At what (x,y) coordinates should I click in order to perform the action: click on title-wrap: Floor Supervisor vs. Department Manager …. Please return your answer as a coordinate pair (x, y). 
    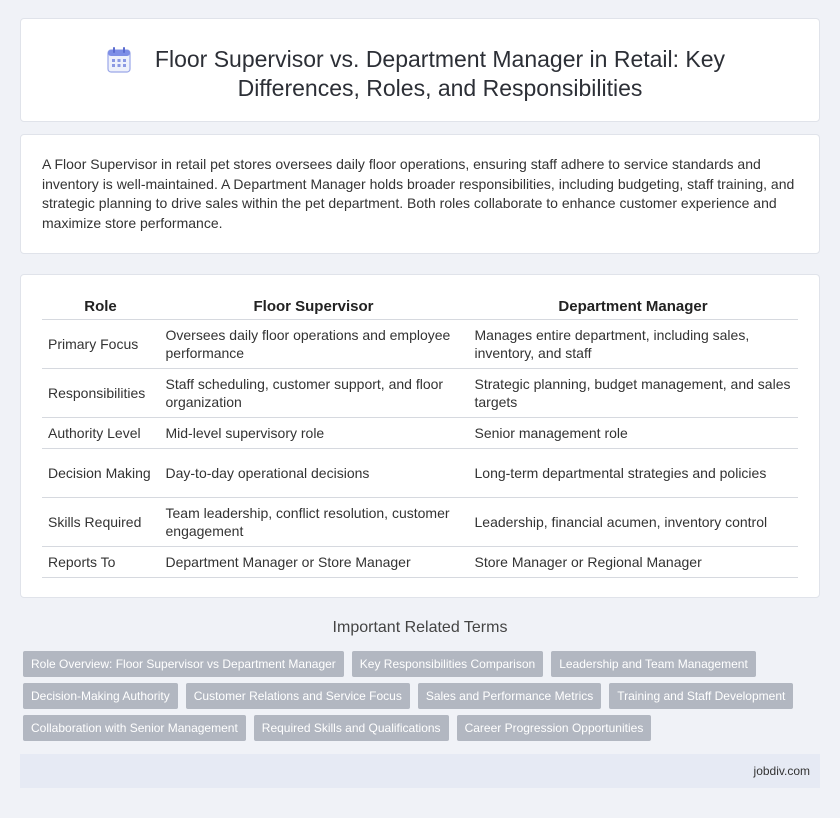
    Looking at the image, I should click on (420, 74).